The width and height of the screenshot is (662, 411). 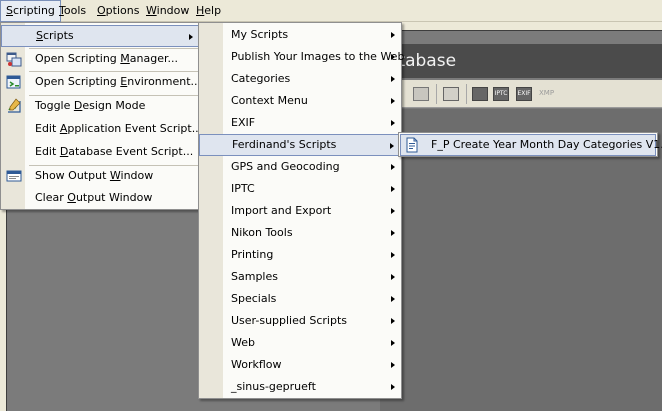 What do you see at coordinates (300, 387) in the screenshot?
I see `submenu-item-sinus-geprueft: _sinus-geprueft` at bounding box center [300, 387].